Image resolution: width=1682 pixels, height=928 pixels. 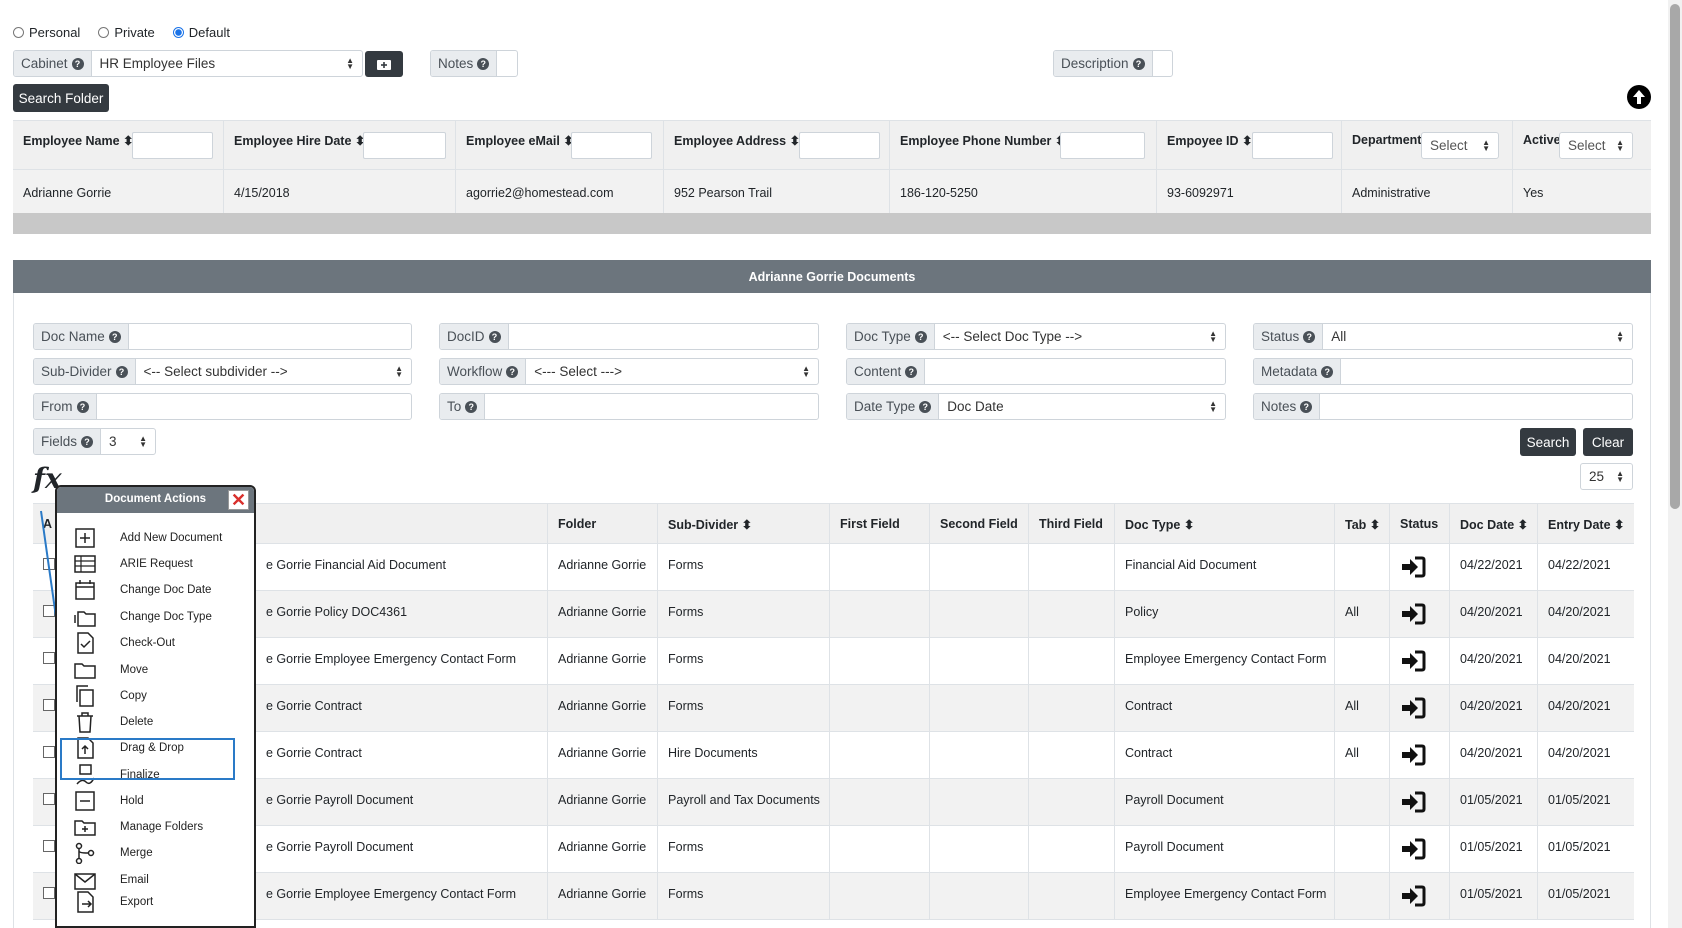 I want to click on popup-item-delete: Delete, so click(x=155, y=722).